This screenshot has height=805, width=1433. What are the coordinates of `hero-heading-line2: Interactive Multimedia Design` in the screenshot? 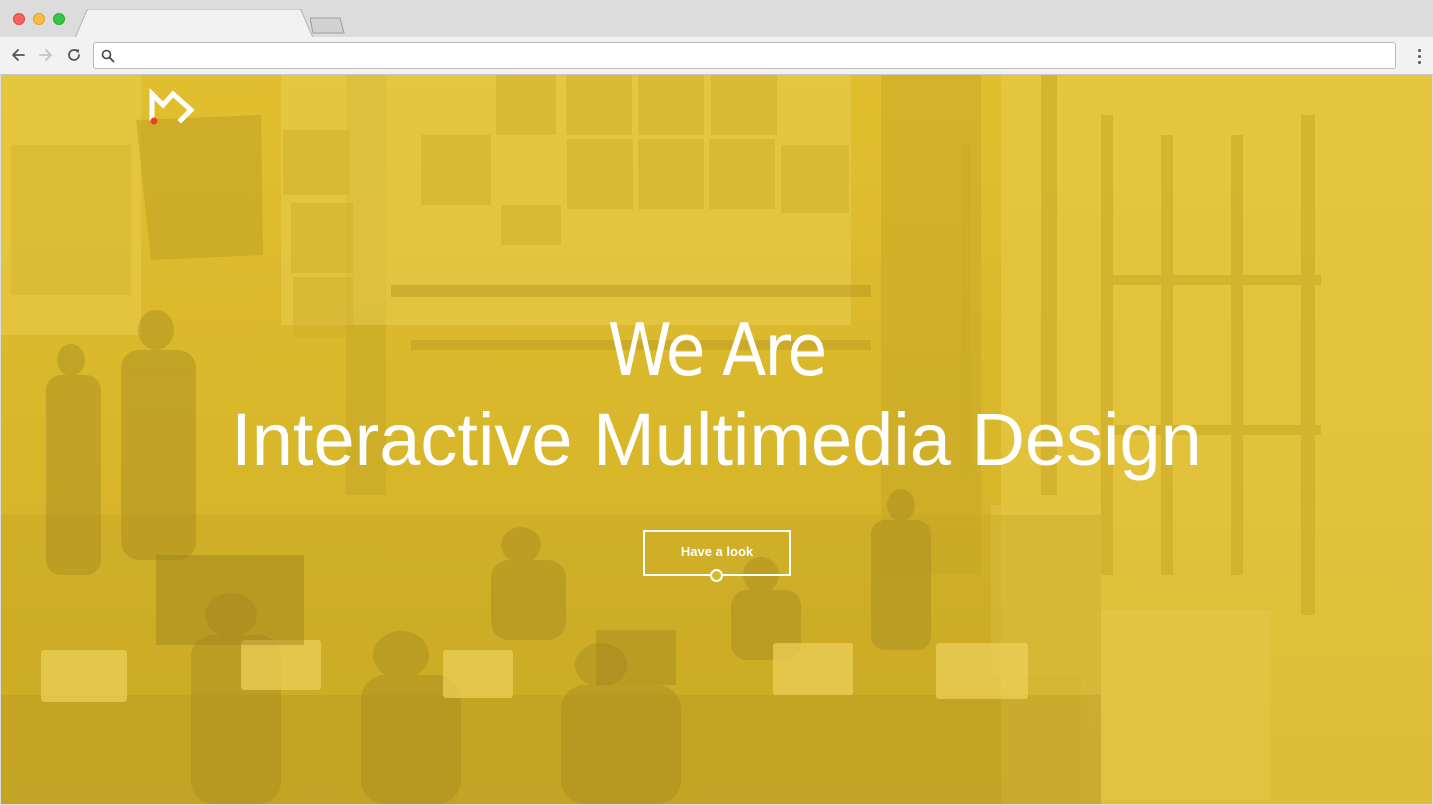 It's located at (716, 439).